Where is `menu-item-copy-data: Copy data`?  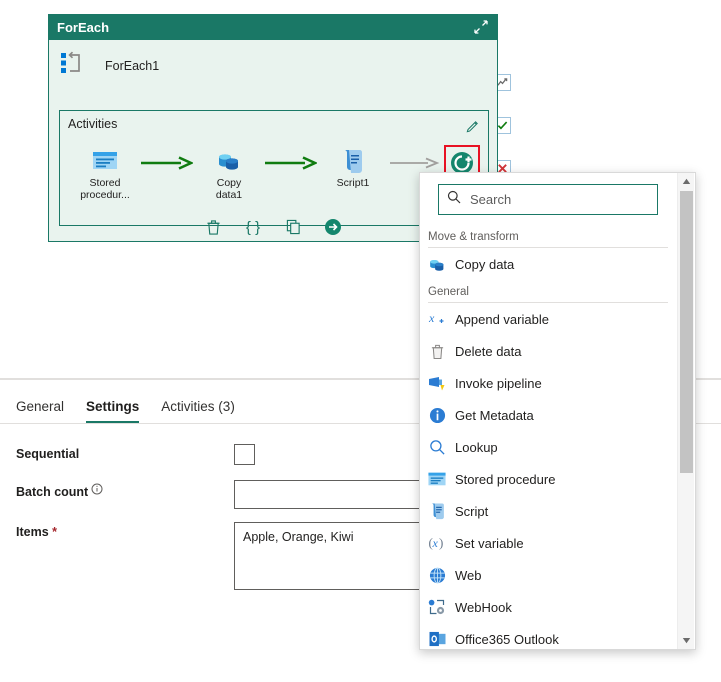 menu-item-copy-data: Copy data is located at coordinates (549, 264).